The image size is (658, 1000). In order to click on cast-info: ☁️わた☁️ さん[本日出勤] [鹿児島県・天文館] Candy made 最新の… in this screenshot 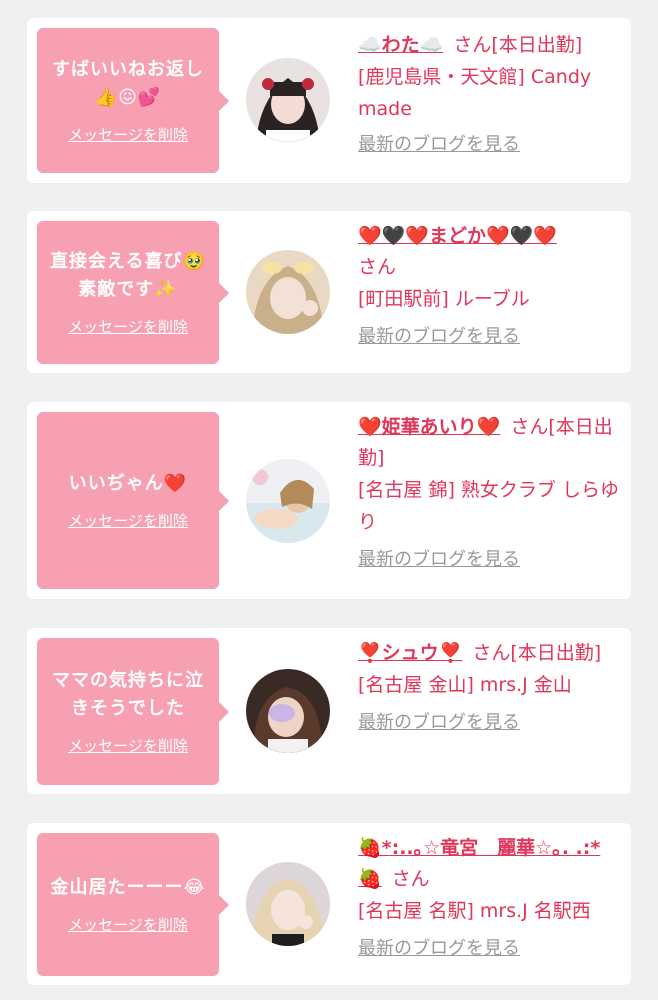, I will do `click(489, 93)`.